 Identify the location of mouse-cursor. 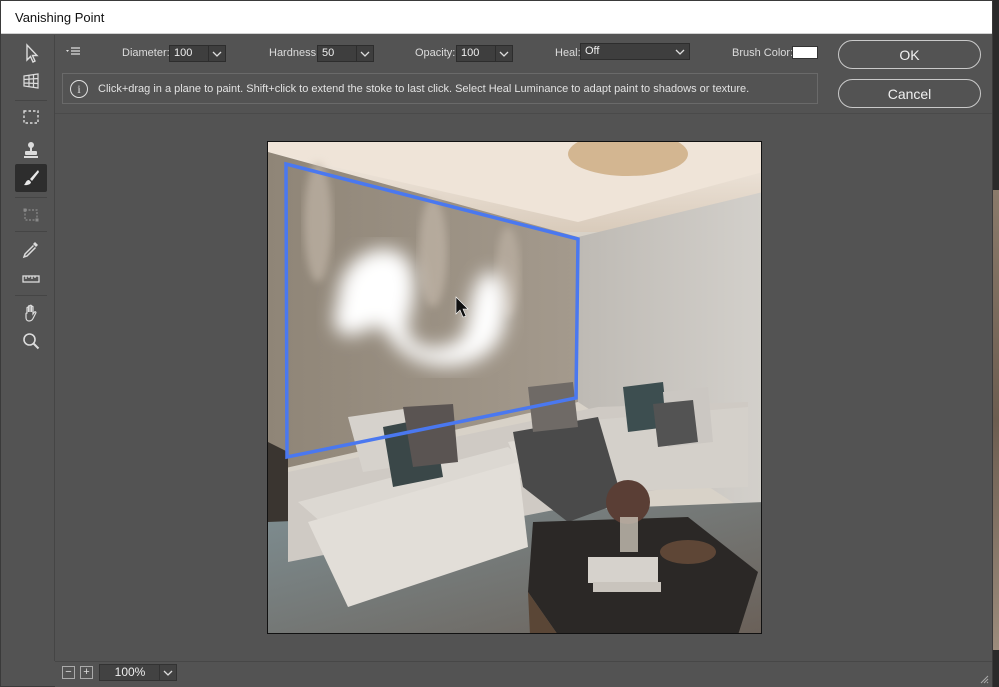
(462, 307).